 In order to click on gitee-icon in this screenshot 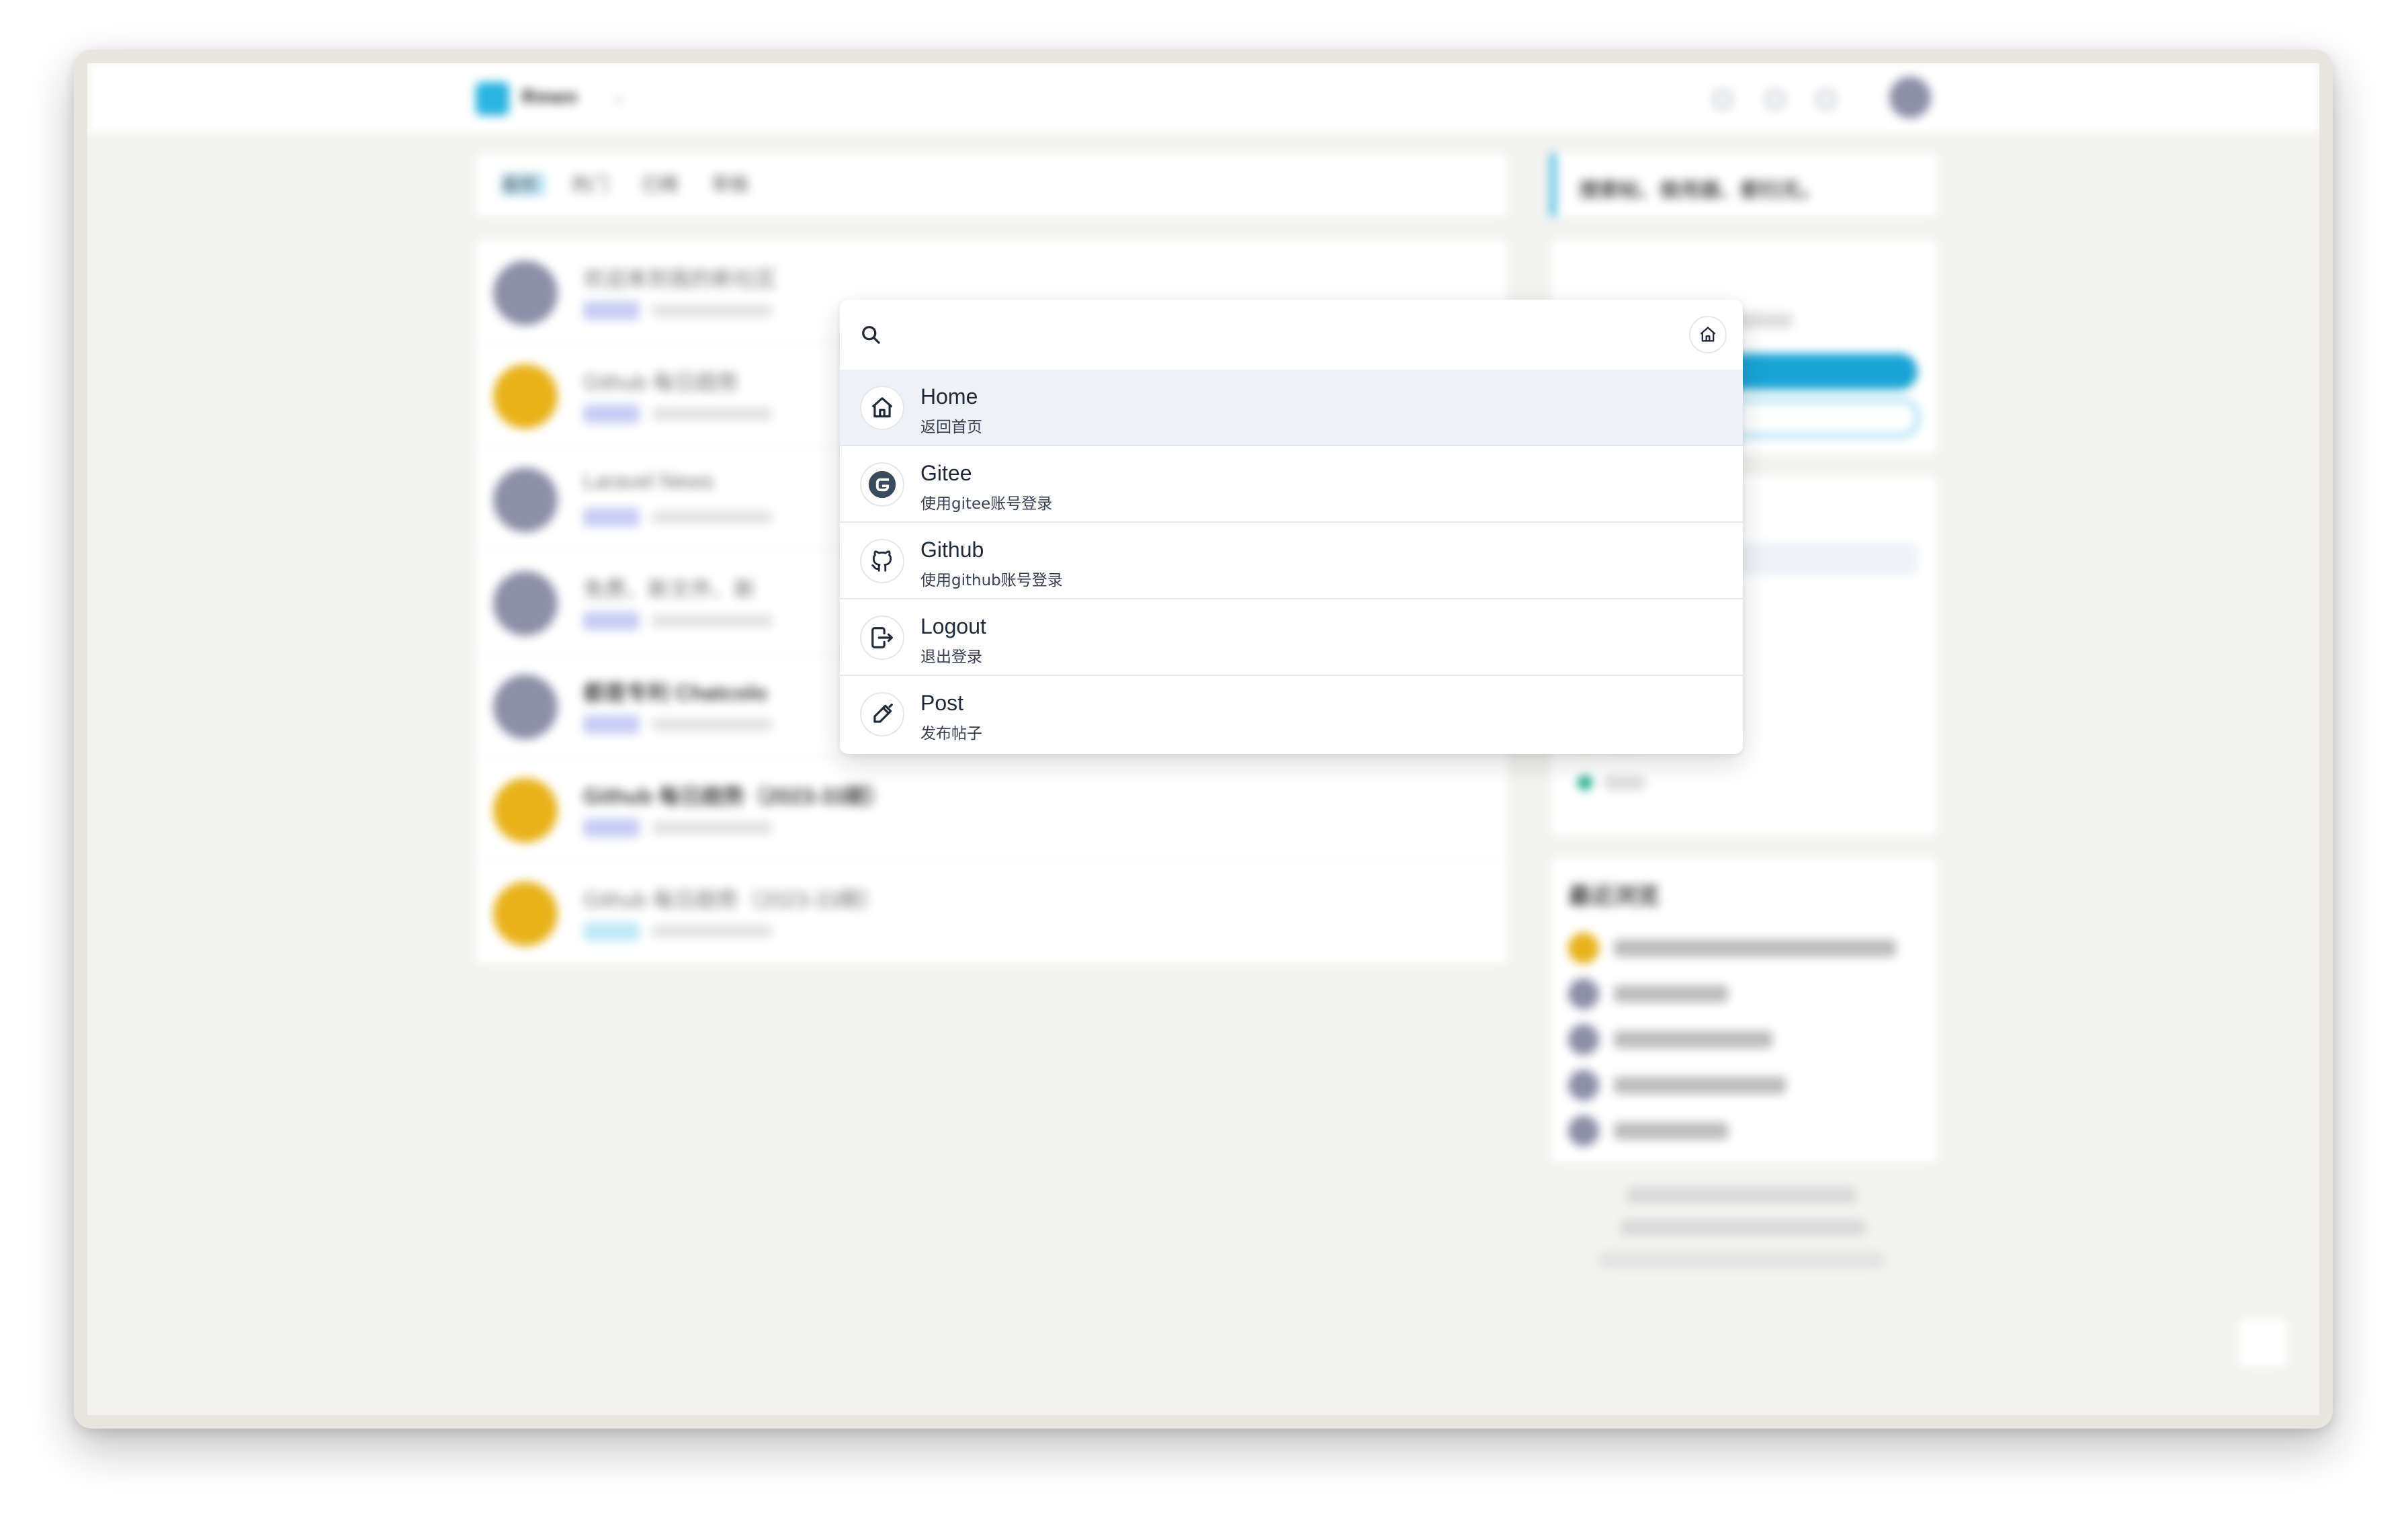, I will do `click(882, 485)`.